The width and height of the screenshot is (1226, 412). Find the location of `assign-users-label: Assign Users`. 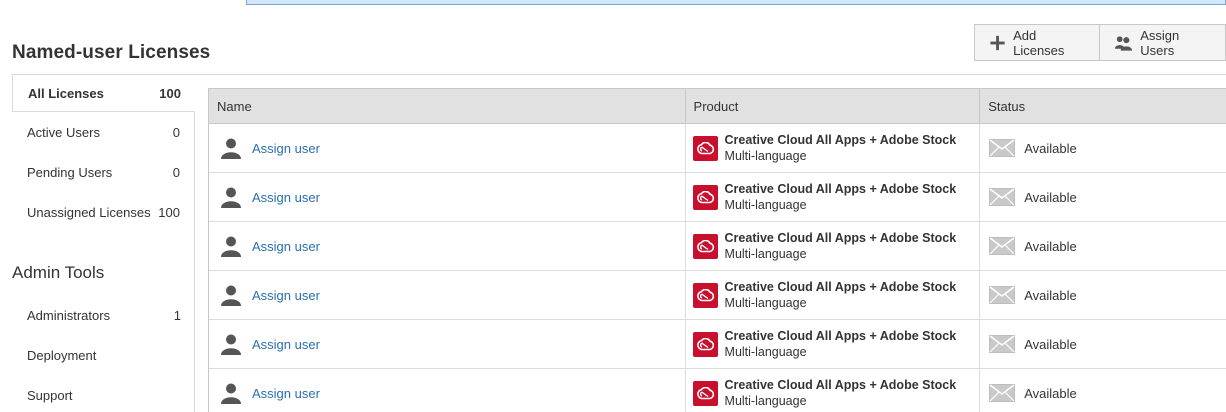

assign-users-label: Assign Users is located at coordinates (1160, 42).